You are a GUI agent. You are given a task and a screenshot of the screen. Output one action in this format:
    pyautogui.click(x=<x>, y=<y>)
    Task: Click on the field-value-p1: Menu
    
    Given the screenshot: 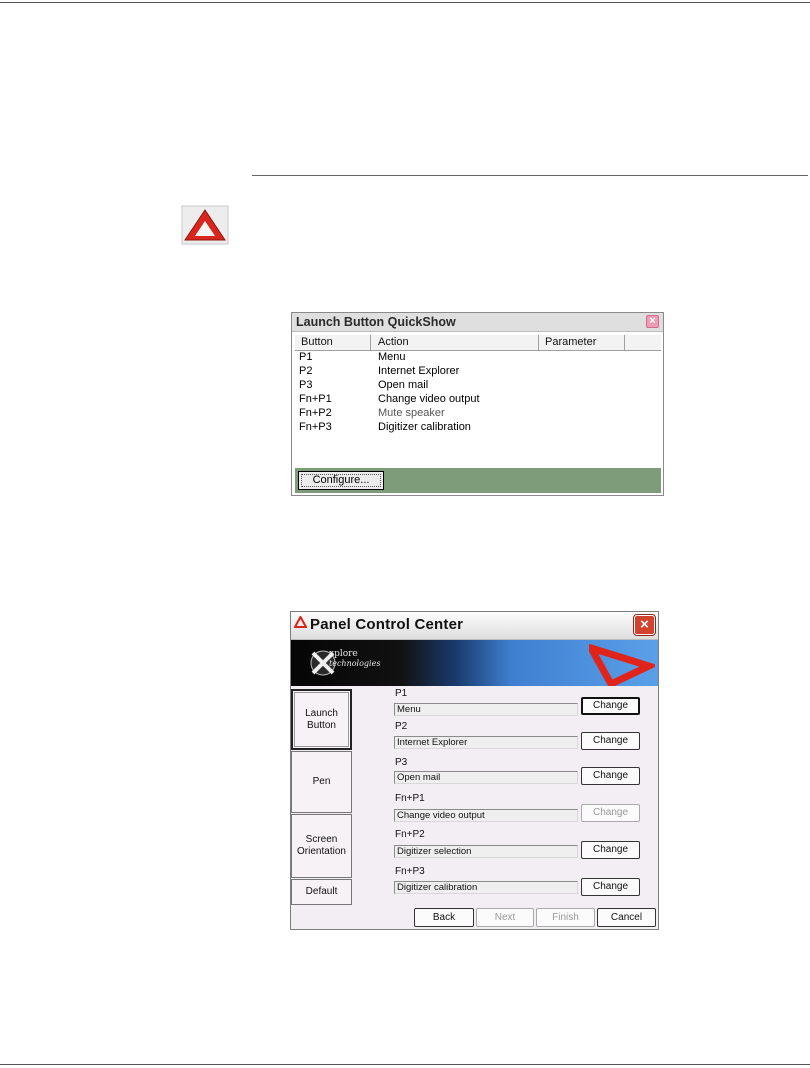 What is the action you would take?
    pyautogui.click(x=486, y=709)
    